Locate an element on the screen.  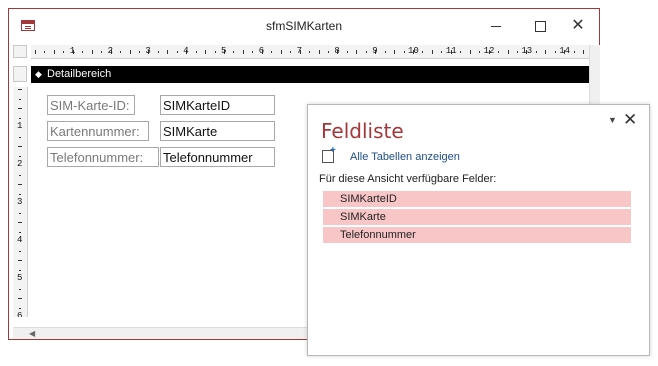
field-item-simkarte: SIMKarte is located at coordinates (477, 217).